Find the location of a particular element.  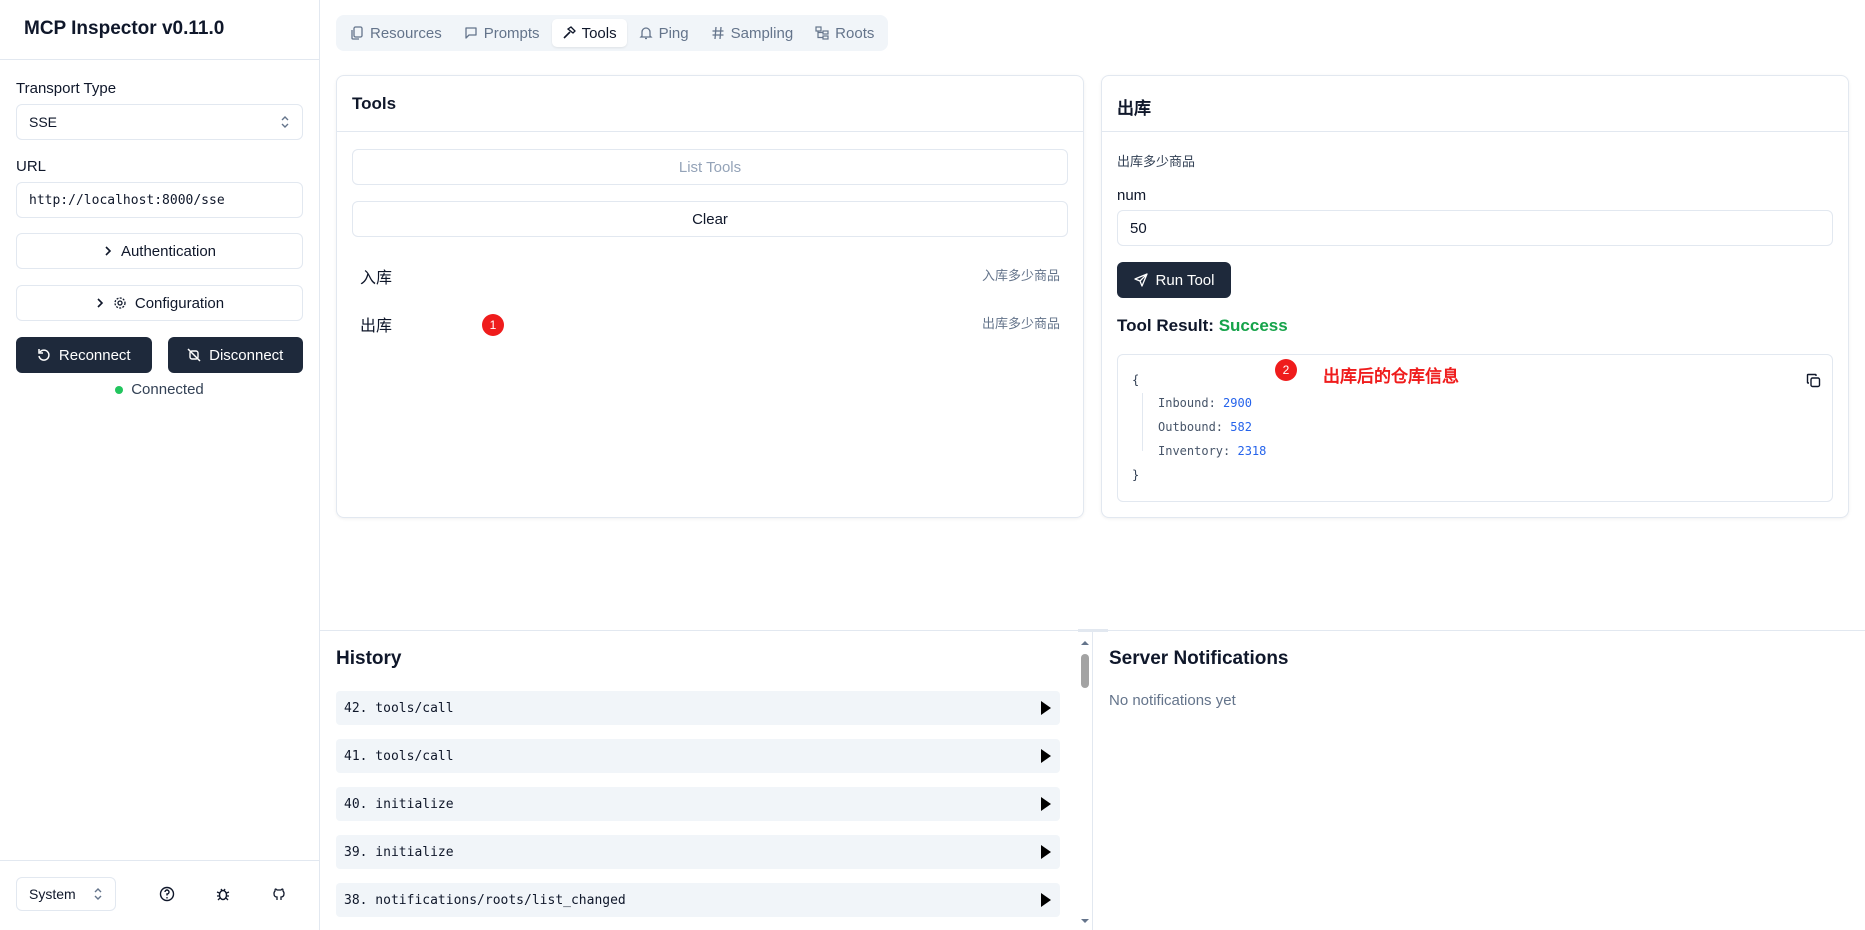

authentication-button: Authentication is located at coordinates (159, 251).